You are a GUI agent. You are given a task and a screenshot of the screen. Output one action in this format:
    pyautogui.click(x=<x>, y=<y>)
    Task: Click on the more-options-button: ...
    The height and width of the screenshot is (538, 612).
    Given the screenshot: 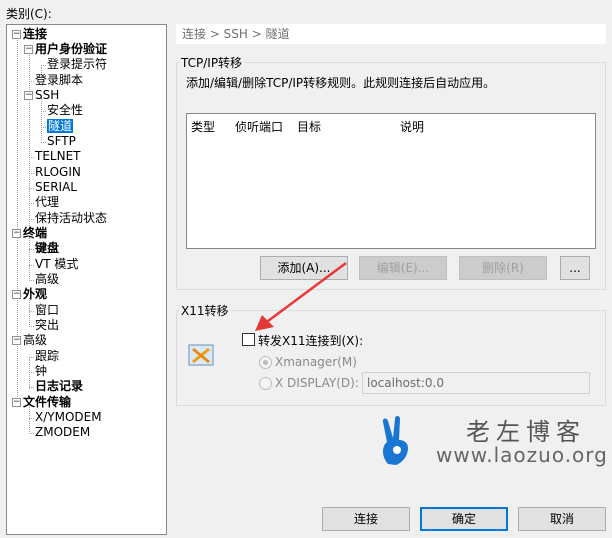 What is the action you would take?
    pyautogui.click(x=575, y=268)
    